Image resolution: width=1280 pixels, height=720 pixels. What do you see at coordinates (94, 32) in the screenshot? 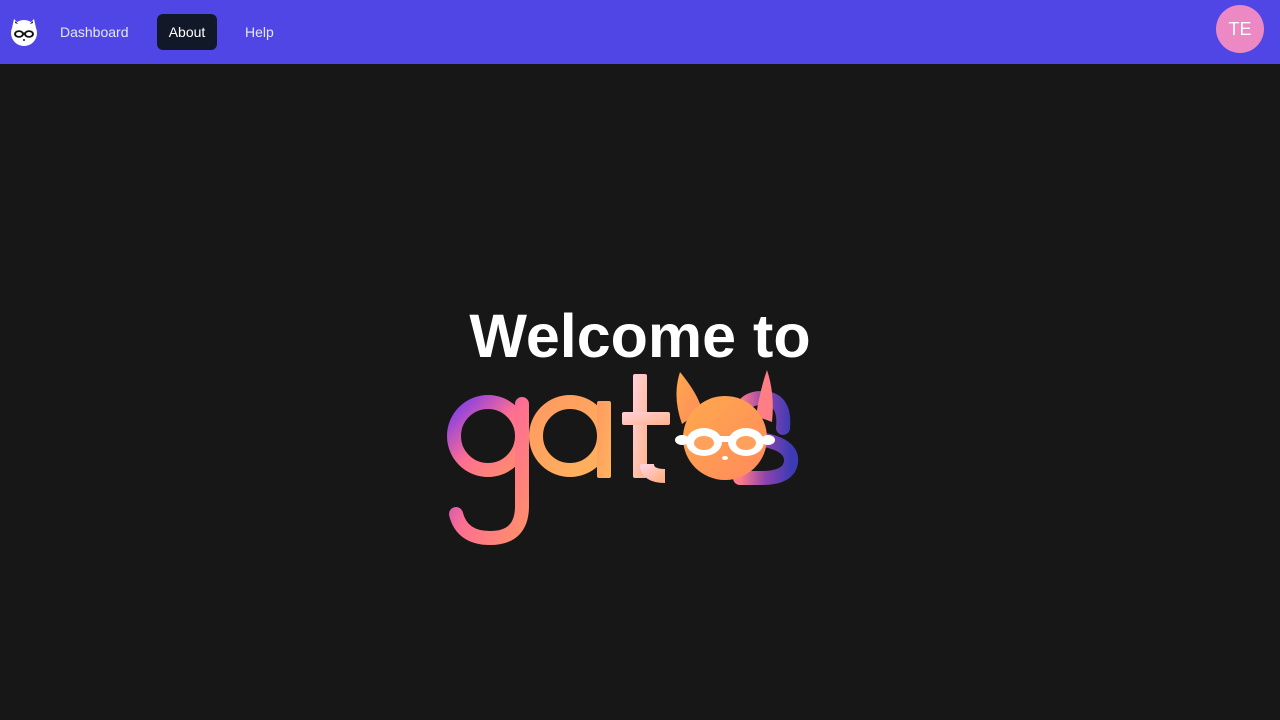
I see `nav-link-dashboard: Dashboard` at bounding box center [94, 32].